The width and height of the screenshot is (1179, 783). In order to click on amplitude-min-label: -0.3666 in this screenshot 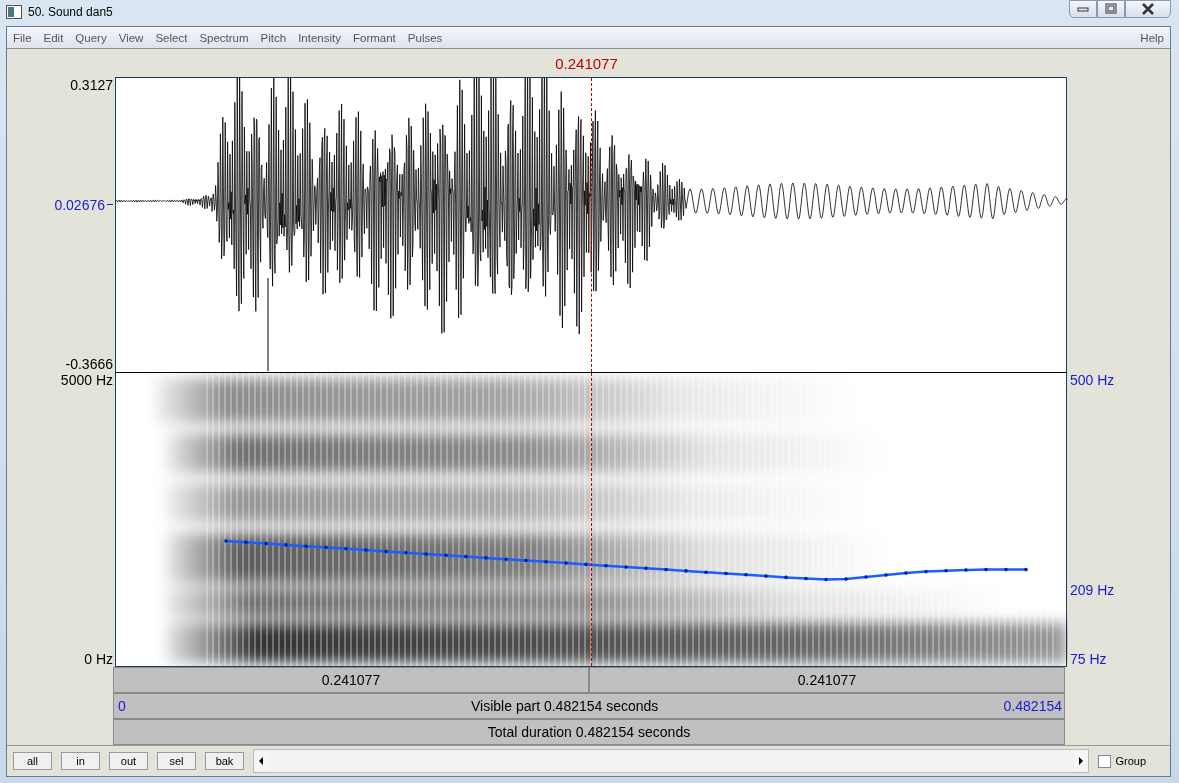, I will do `click(89, 364)`.